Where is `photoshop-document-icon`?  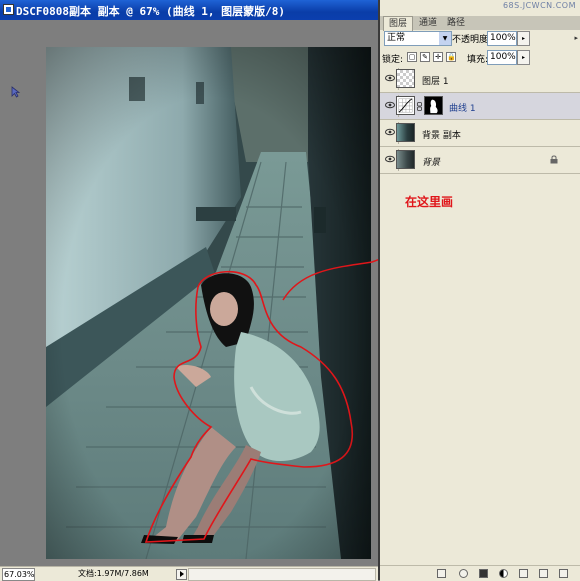 photoshop-document-icon is located at coordinates (8, 9).